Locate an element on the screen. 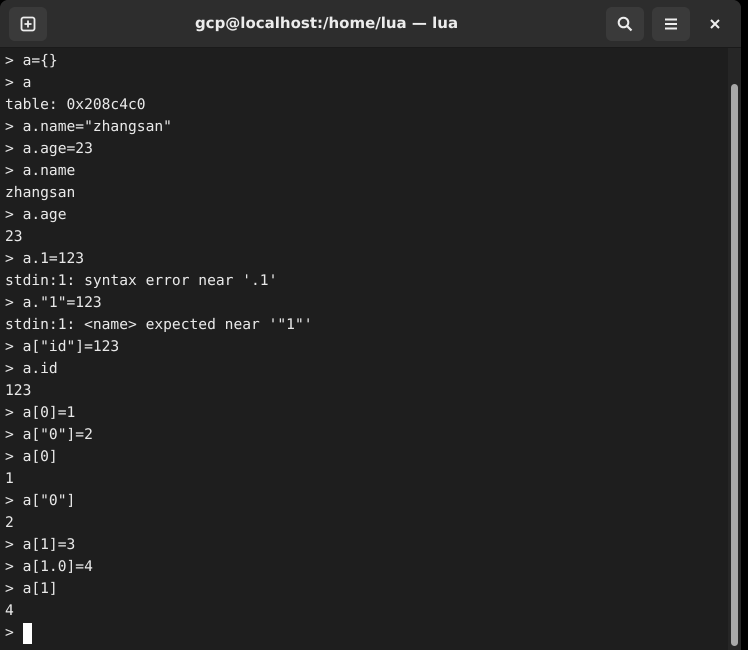  terminal-line: > a[1]=3 is located at coordinates (40, 545).